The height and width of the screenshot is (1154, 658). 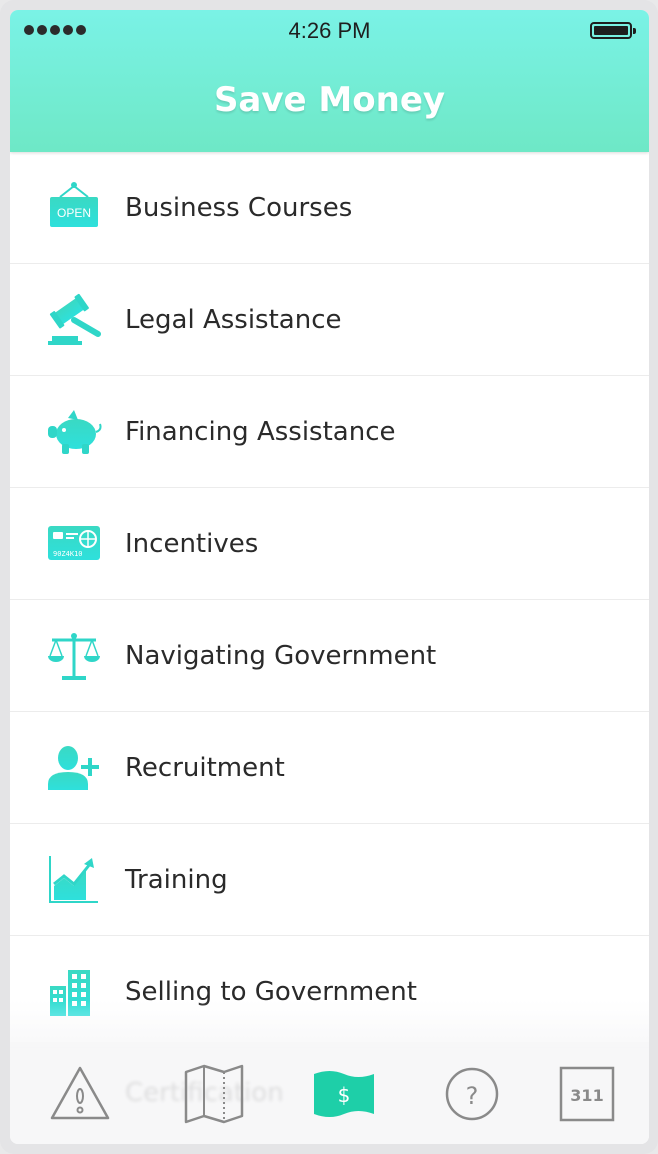 I want to click on status-bar: 4:26 PM, so click(x=329, y=30).